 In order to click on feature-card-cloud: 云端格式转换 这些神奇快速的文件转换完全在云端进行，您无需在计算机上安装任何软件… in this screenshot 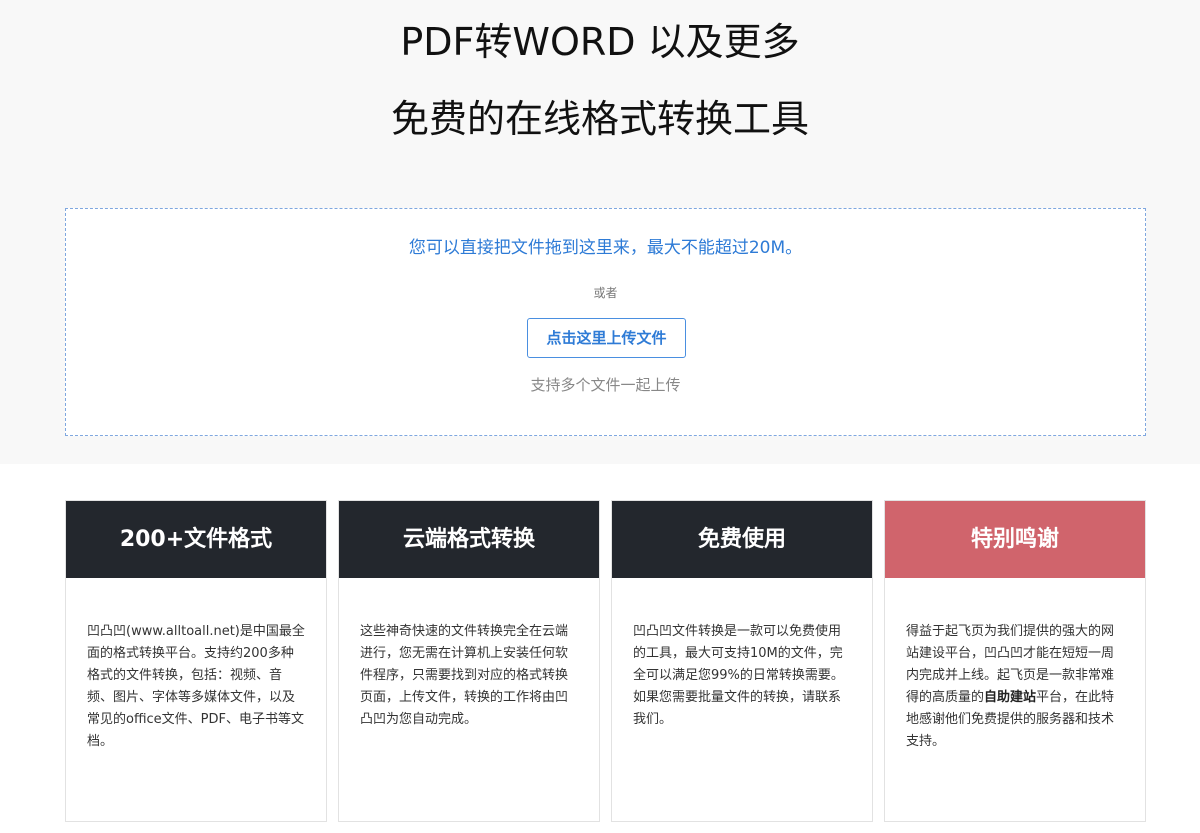, I will do `click(469, 661)`.